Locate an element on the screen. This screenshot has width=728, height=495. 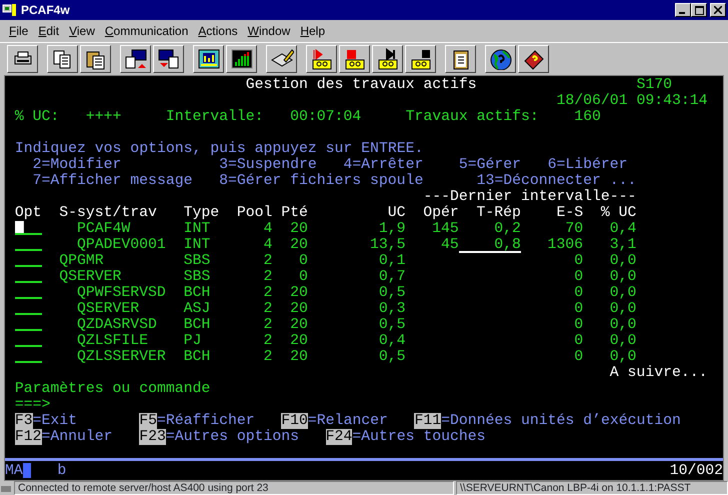
step-icon is located at coordinates (388, 59).